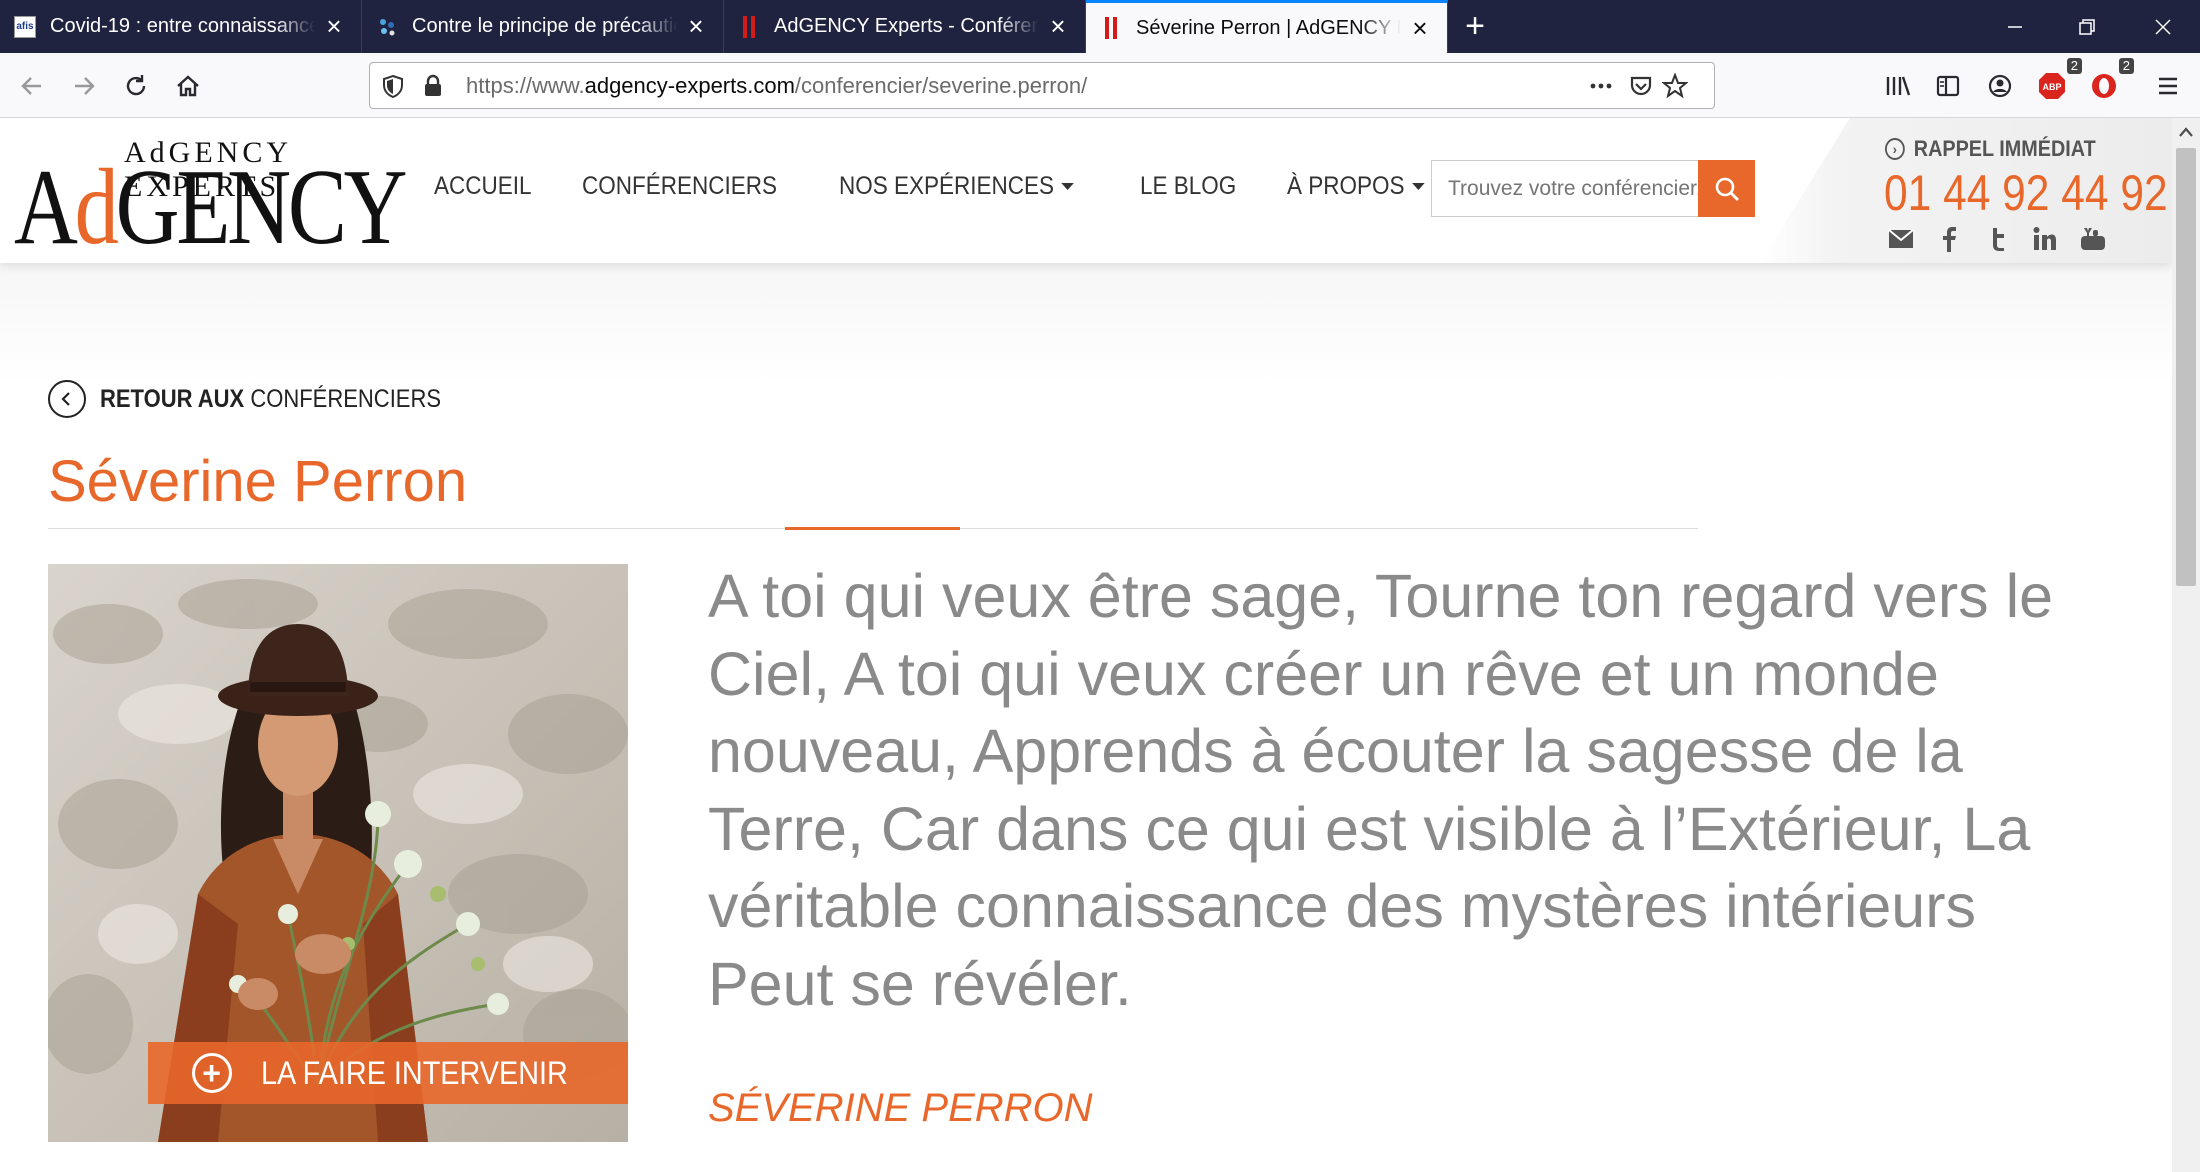 Image resolution: width=2200 pixels, height=1172 pixels. Describe the element at coordinates (1475, 26) in the screenshot. I see `new-tab-button: +` at that location.